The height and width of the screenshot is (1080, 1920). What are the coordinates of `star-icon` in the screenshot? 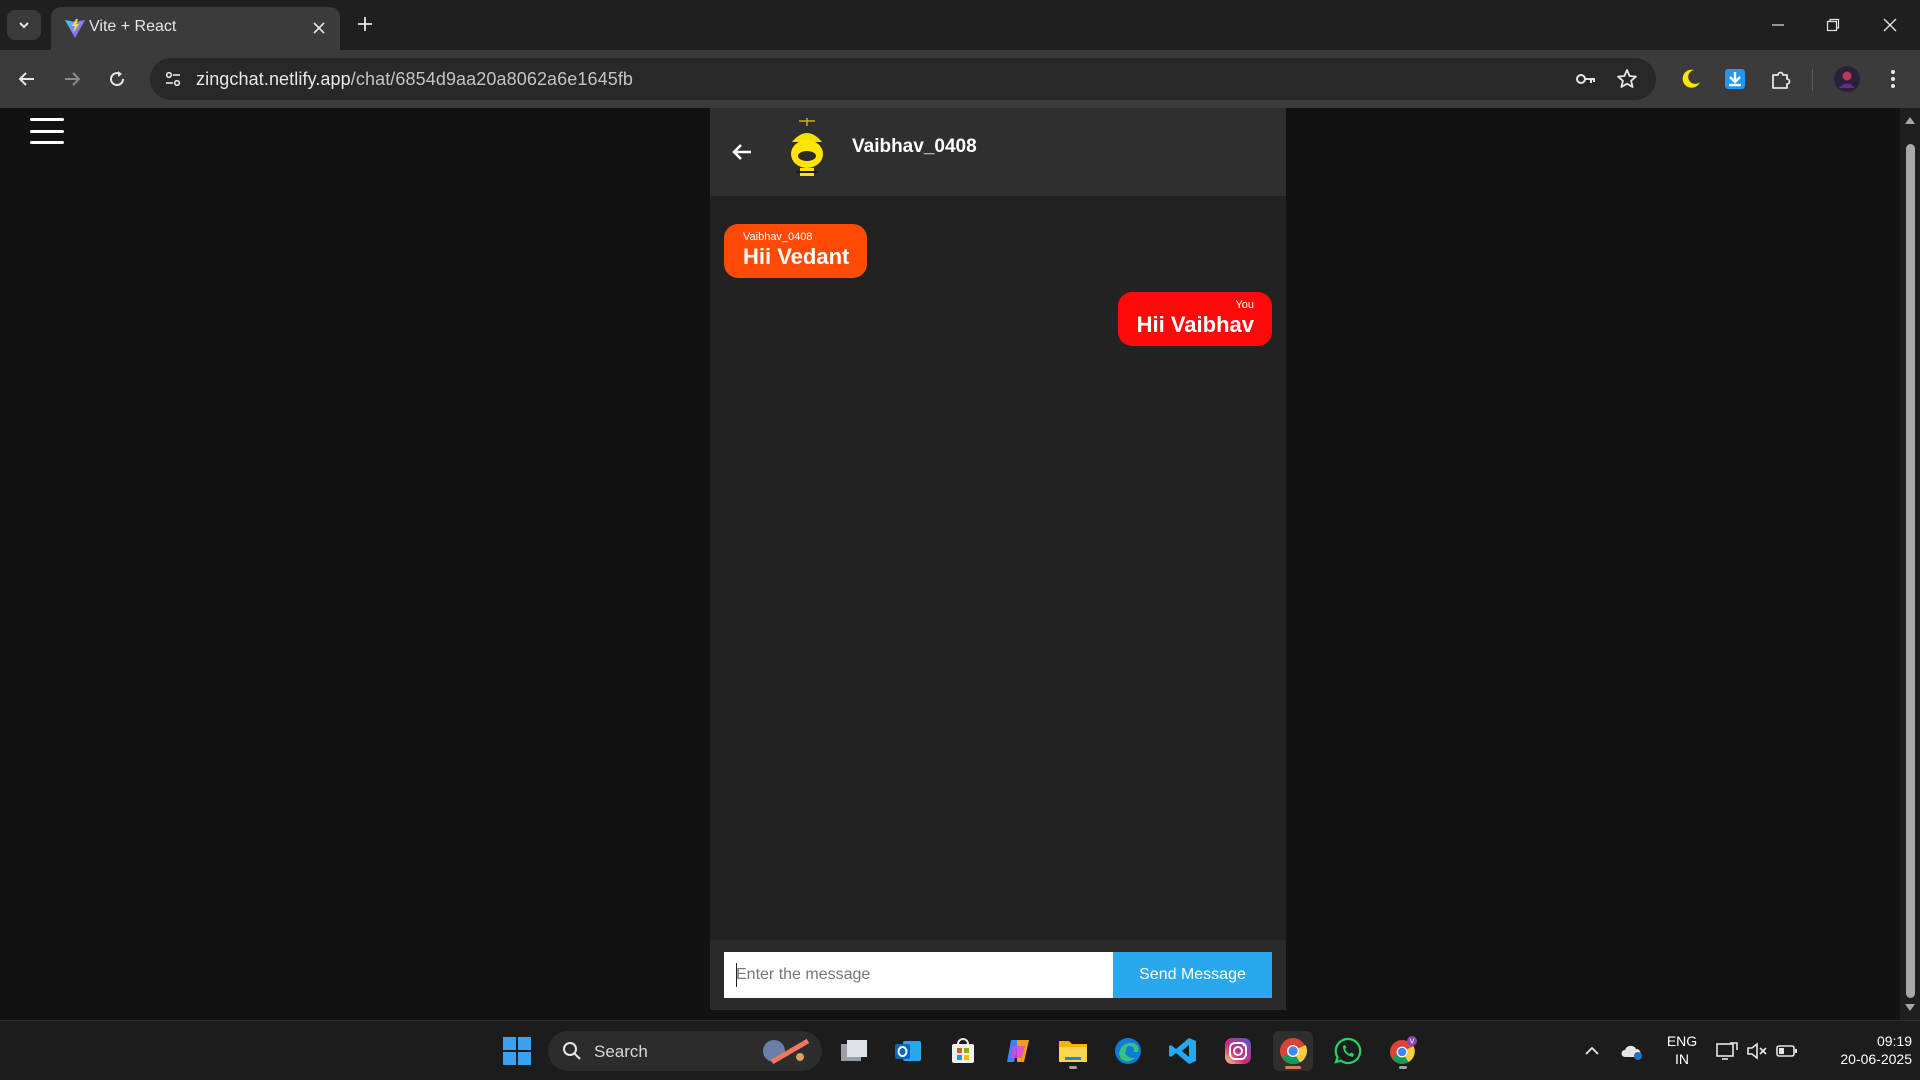 It's located at (1627, 78).